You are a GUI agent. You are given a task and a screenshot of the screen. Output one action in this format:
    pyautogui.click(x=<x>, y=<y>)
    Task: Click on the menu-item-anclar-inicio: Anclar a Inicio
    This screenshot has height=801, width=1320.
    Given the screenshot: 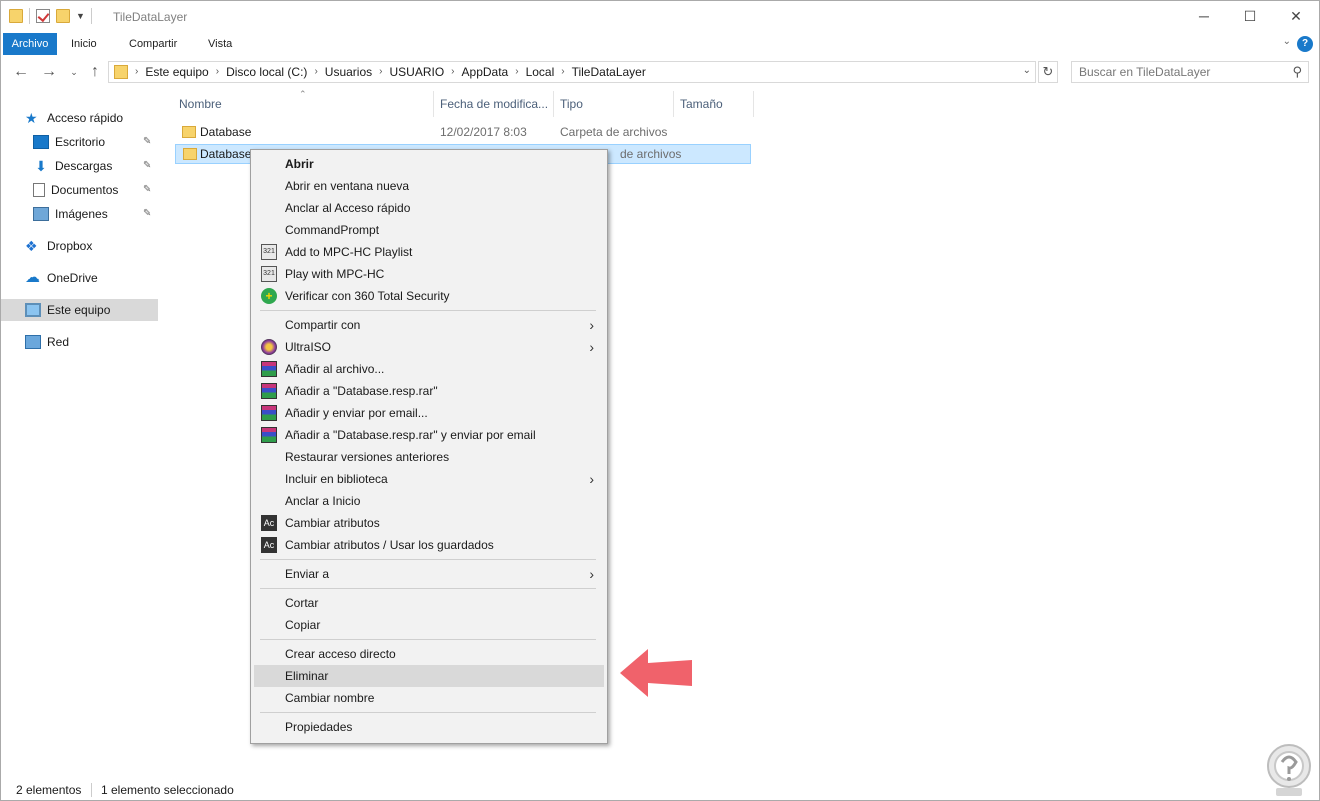 What is the action you would take?
    pyautogui.click(x=429, y=501)
    